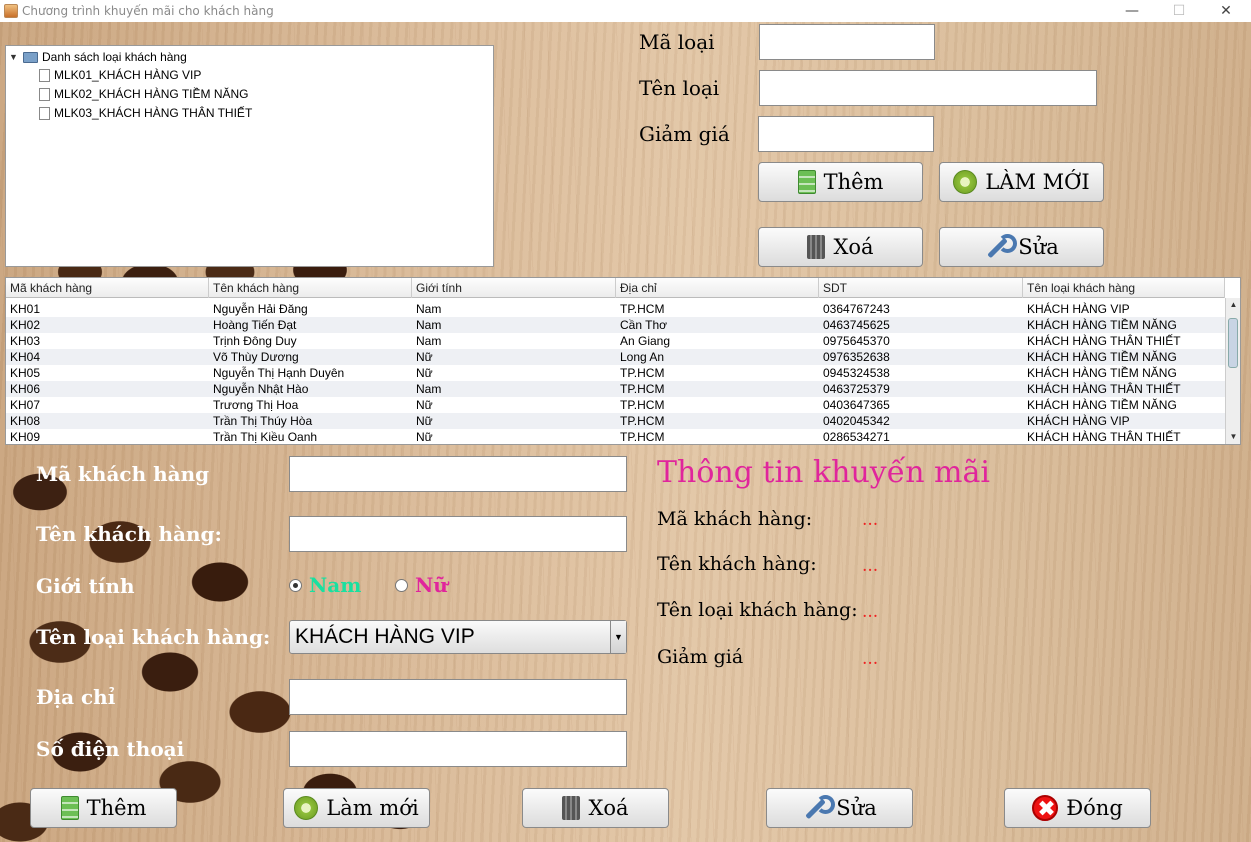 This screenshot has width=1251, height=842. Describe the element at coordinates (107, 288) in the screenshot. I see `column-header: Mã khách hàng` at that location.